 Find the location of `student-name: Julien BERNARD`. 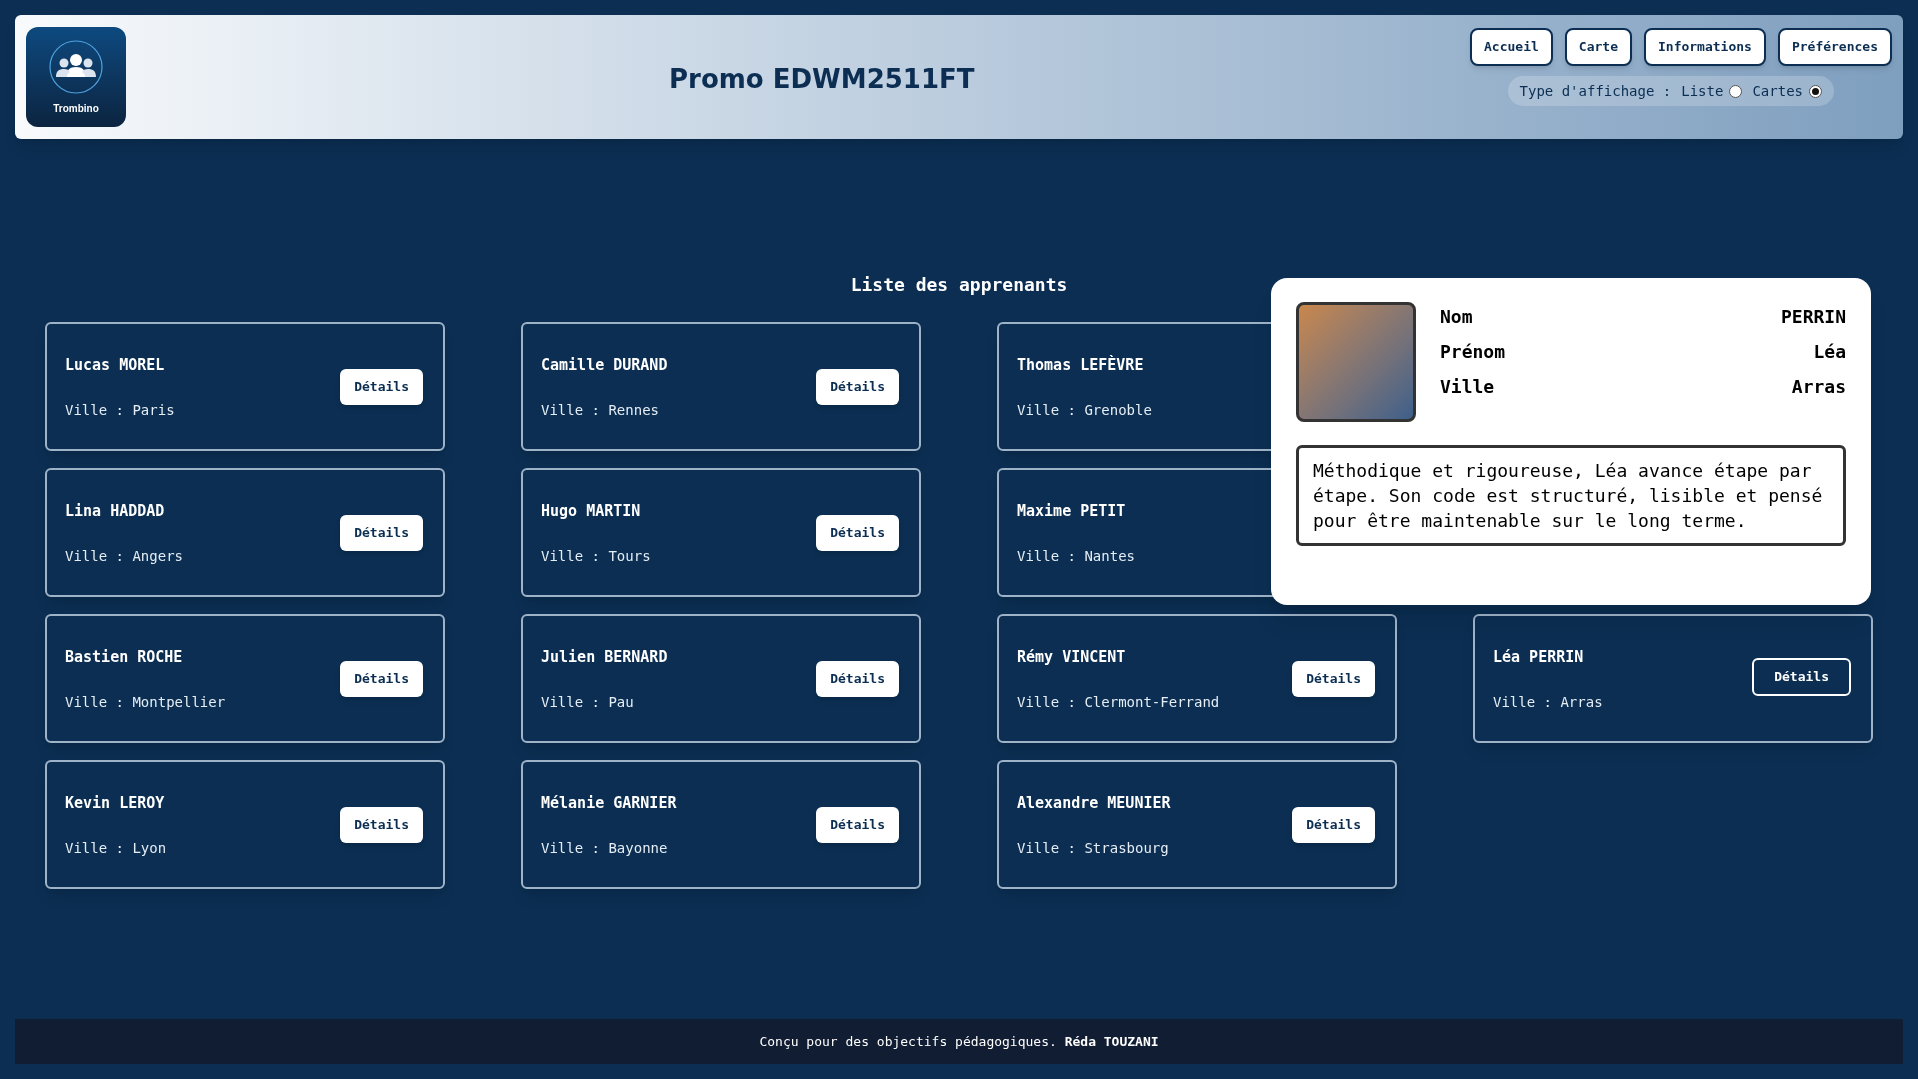

student-name: Julien BERNARD is located at coordinates (604, 657).